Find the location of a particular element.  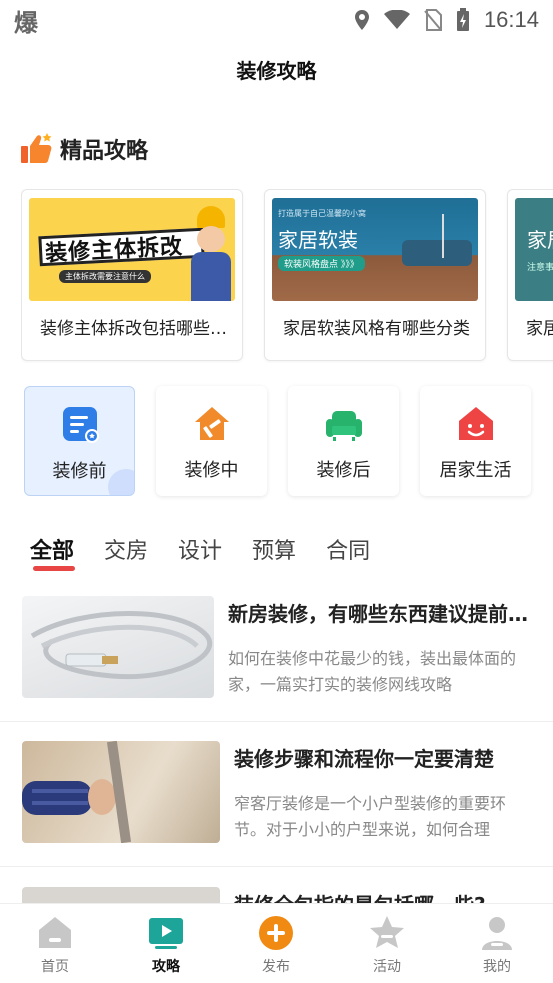

category-label: 居家生活 is located at coordinates (475, 470).